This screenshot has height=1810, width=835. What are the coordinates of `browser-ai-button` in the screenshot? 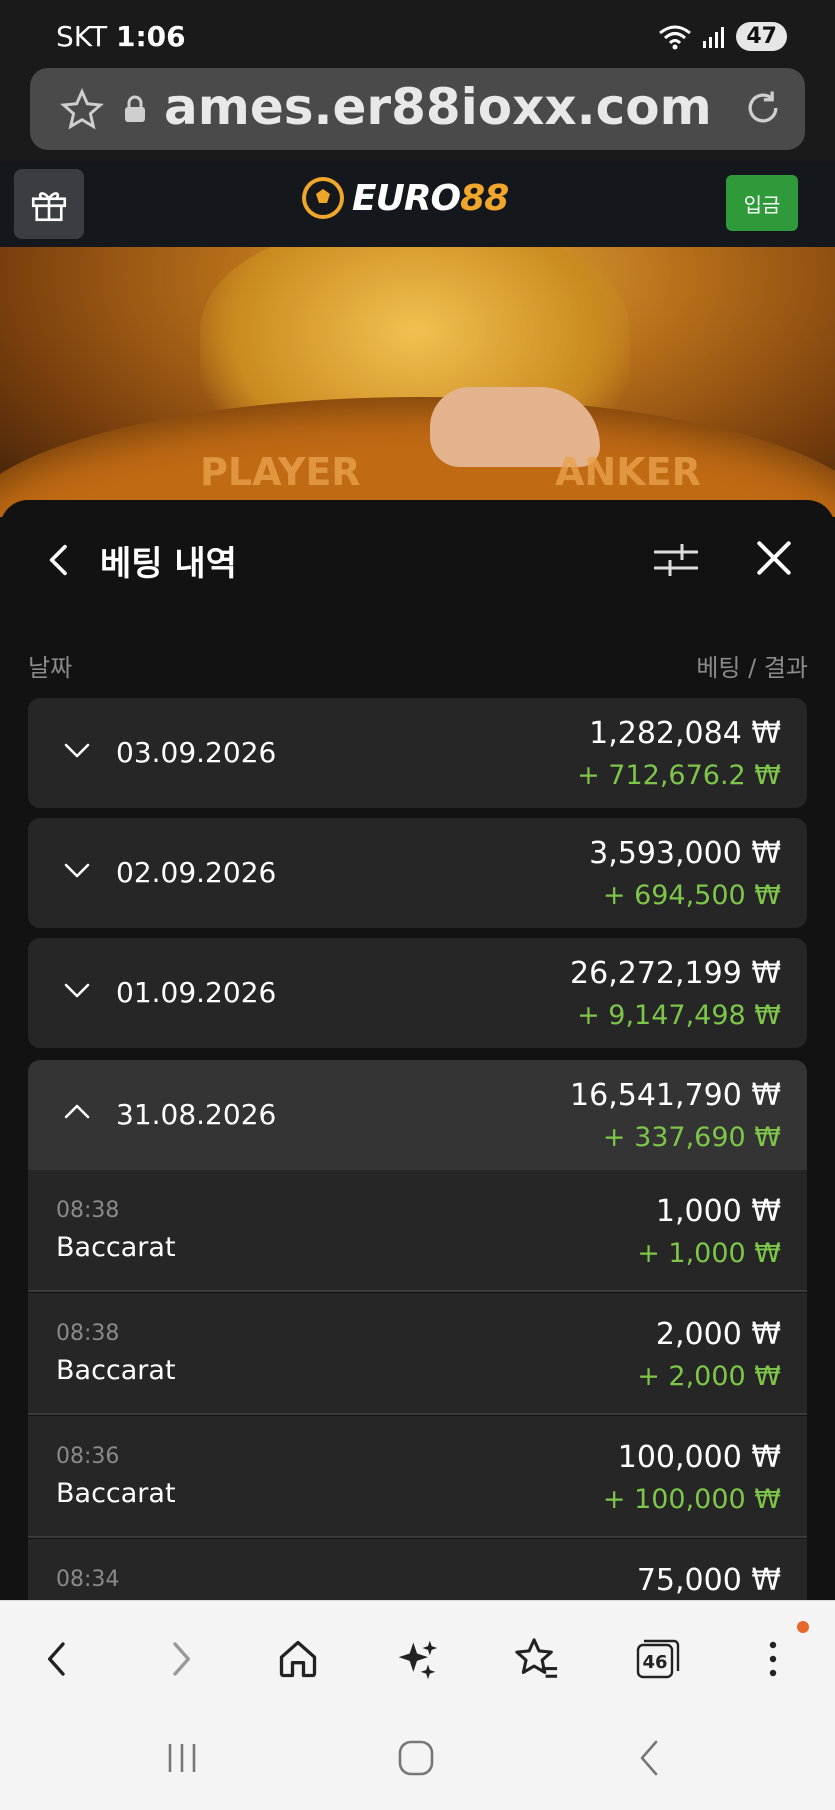 It's located at (417, 1659).